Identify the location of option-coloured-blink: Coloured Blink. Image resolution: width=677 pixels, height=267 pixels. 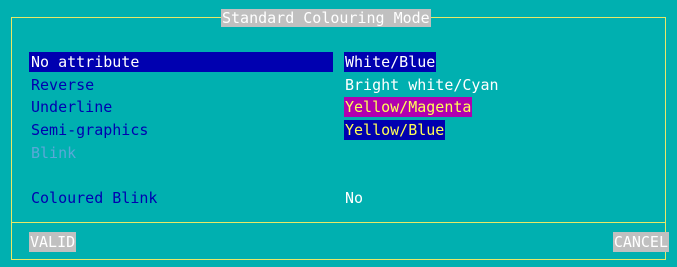
(94, 198).